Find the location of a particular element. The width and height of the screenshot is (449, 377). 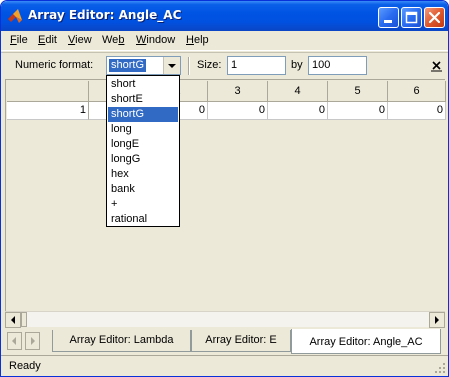

menu-file-mnemonic: F is located at coordinates (13, 40).